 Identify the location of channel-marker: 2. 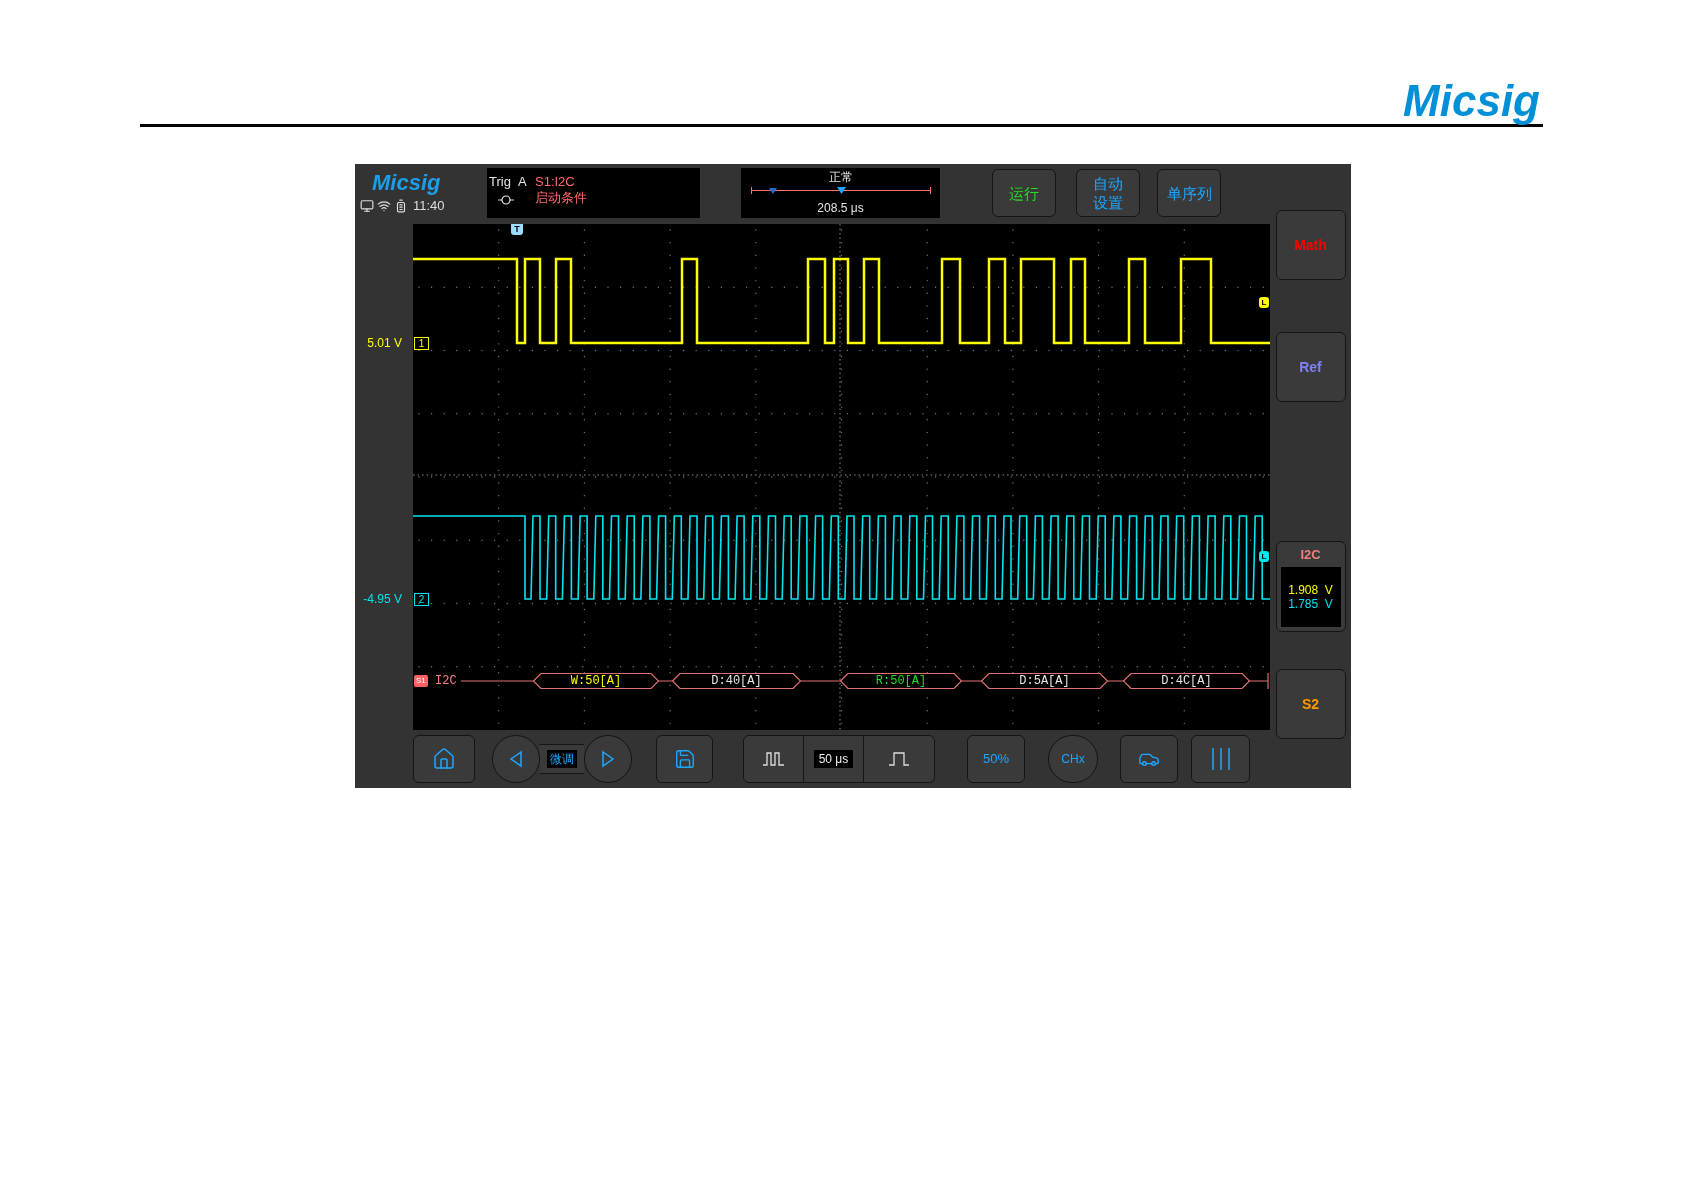
(421, 599).